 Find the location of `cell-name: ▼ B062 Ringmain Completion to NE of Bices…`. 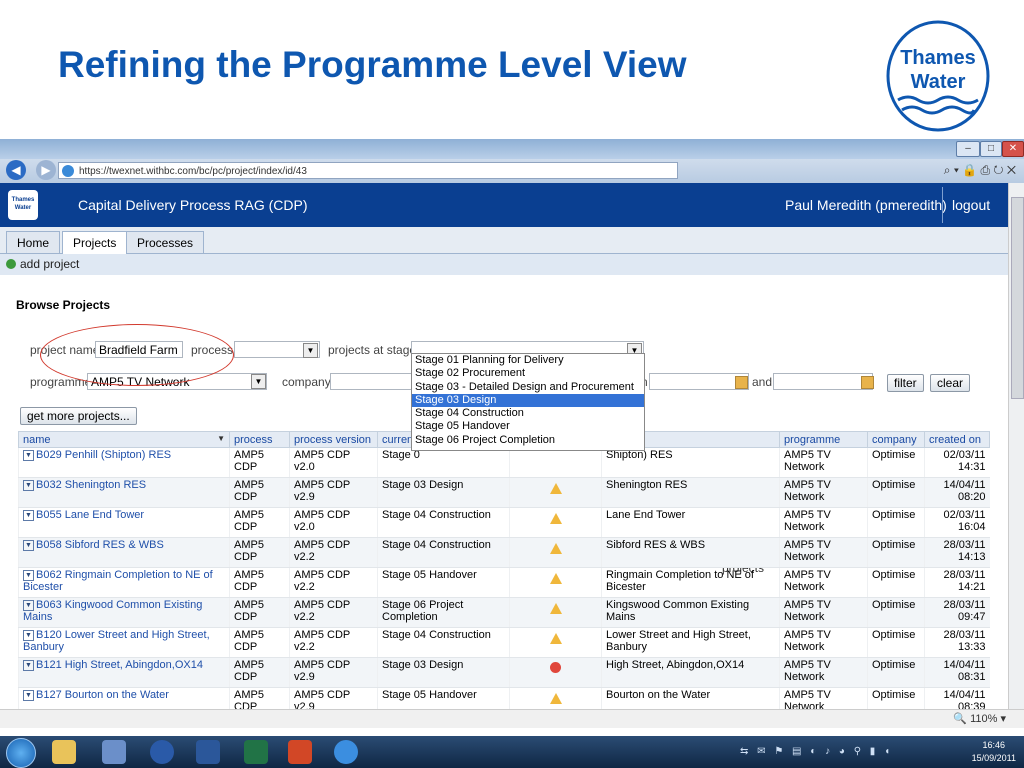

cell-name: ▼ B062 Ringmain Completion to NE of Bices… is located at coordinates (124, 582).